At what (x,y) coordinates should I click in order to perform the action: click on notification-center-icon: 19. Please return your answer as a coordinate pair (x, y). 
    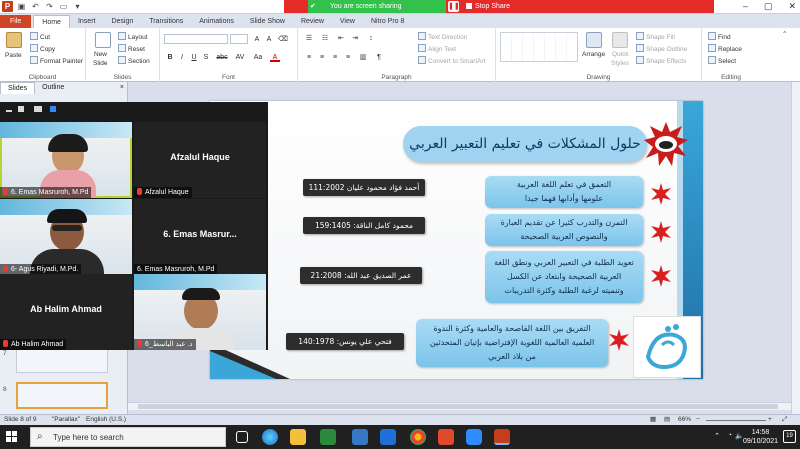
    Looking at the image, I should click on (789, 436).